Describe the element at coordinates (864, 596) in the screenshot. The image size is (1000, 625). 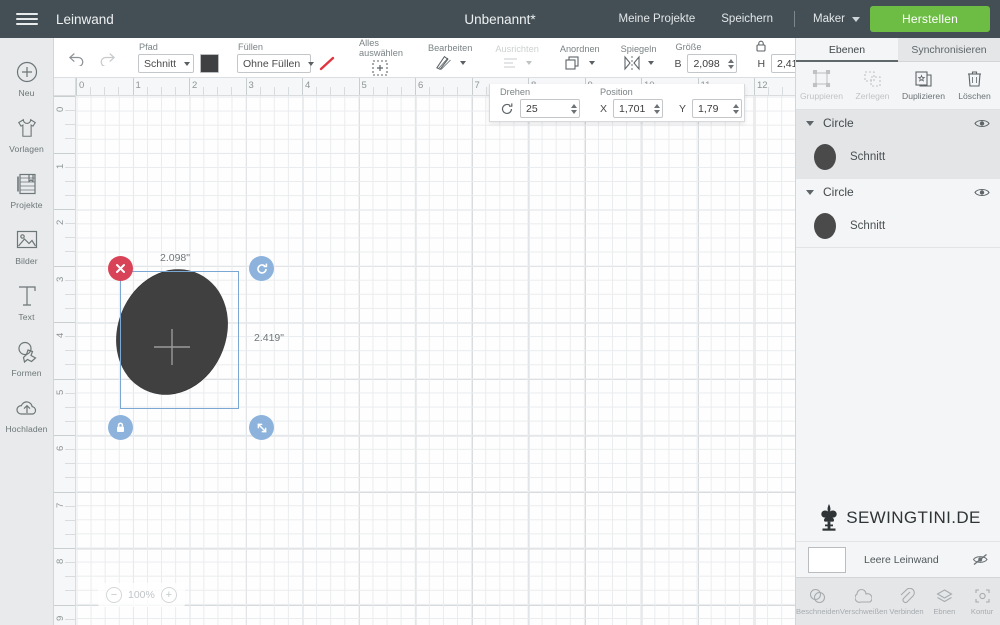
I see `weld-icon` at that location.